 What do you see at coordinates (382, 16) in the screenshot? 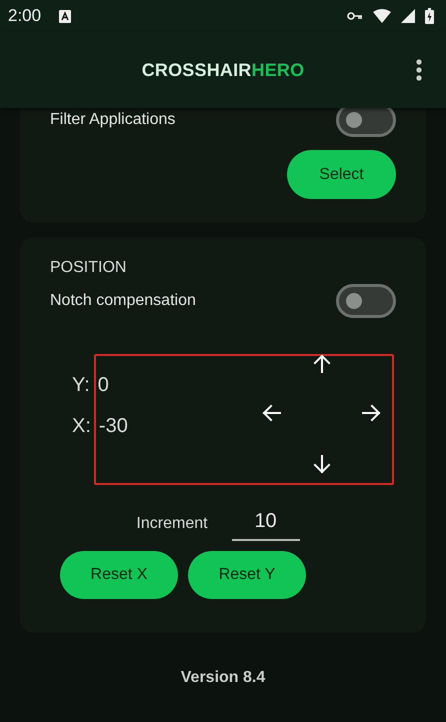
I see `wifi-icon` at bounding box center [382, 16].